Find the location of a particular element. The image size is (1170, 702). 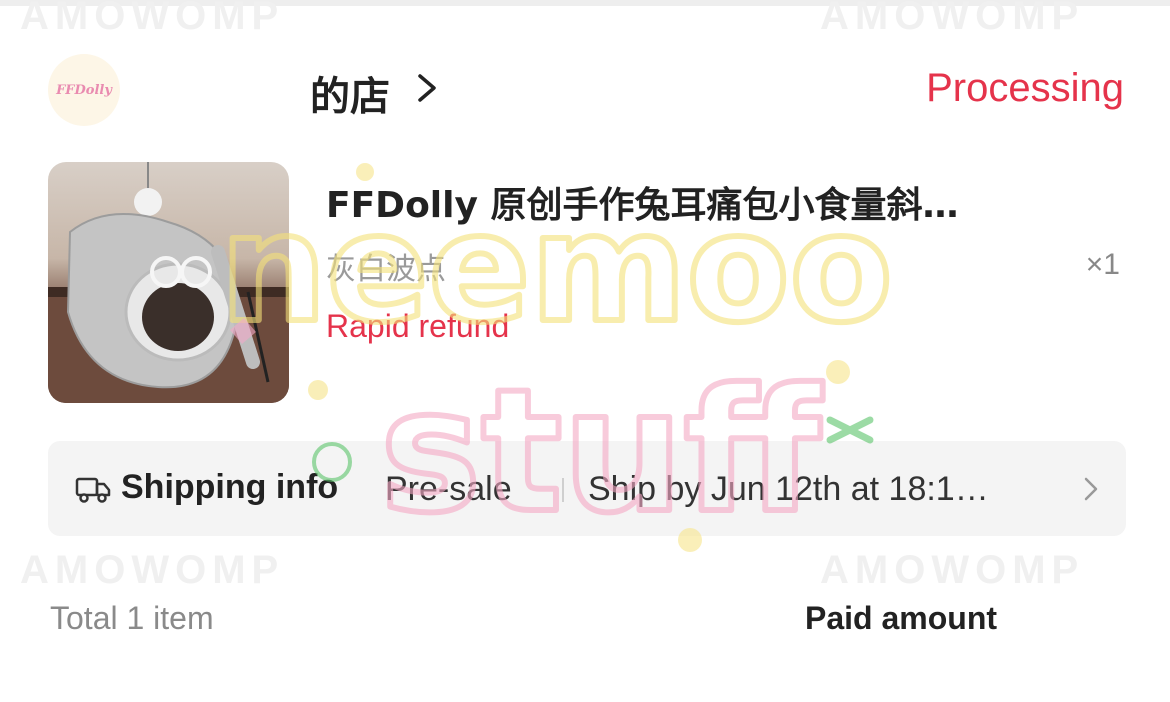

product-thumbnail is located at coordinates (168, 282).